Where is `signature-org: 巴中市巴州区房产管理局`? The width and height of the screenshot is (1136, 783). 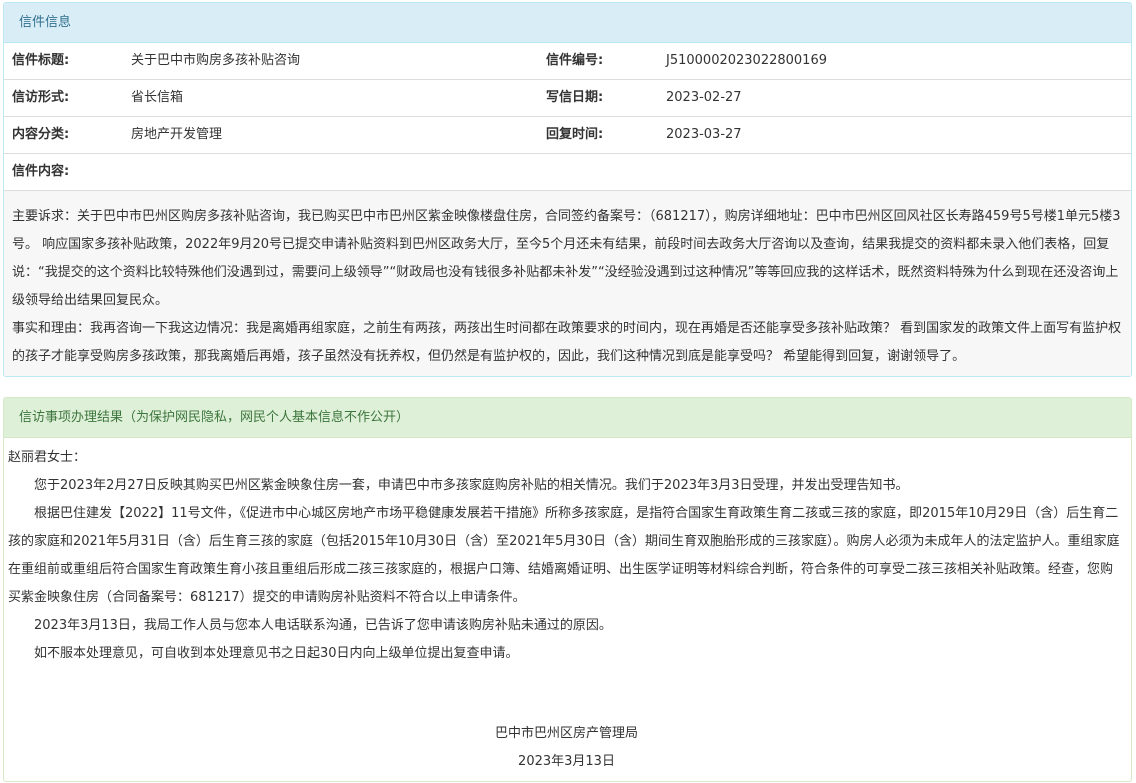
signature-org: 巴中市巴州区房产管理局 is located at coordinates (566, 733).